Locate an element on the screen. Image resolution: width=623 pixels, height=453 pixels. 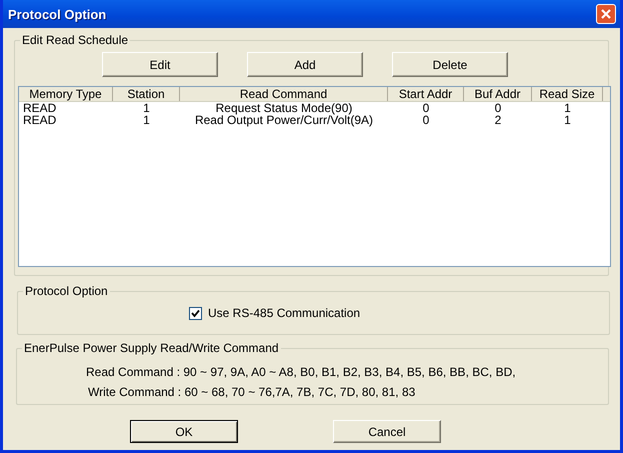
toolbar-button: Edit is located at coordinates (160, 64).